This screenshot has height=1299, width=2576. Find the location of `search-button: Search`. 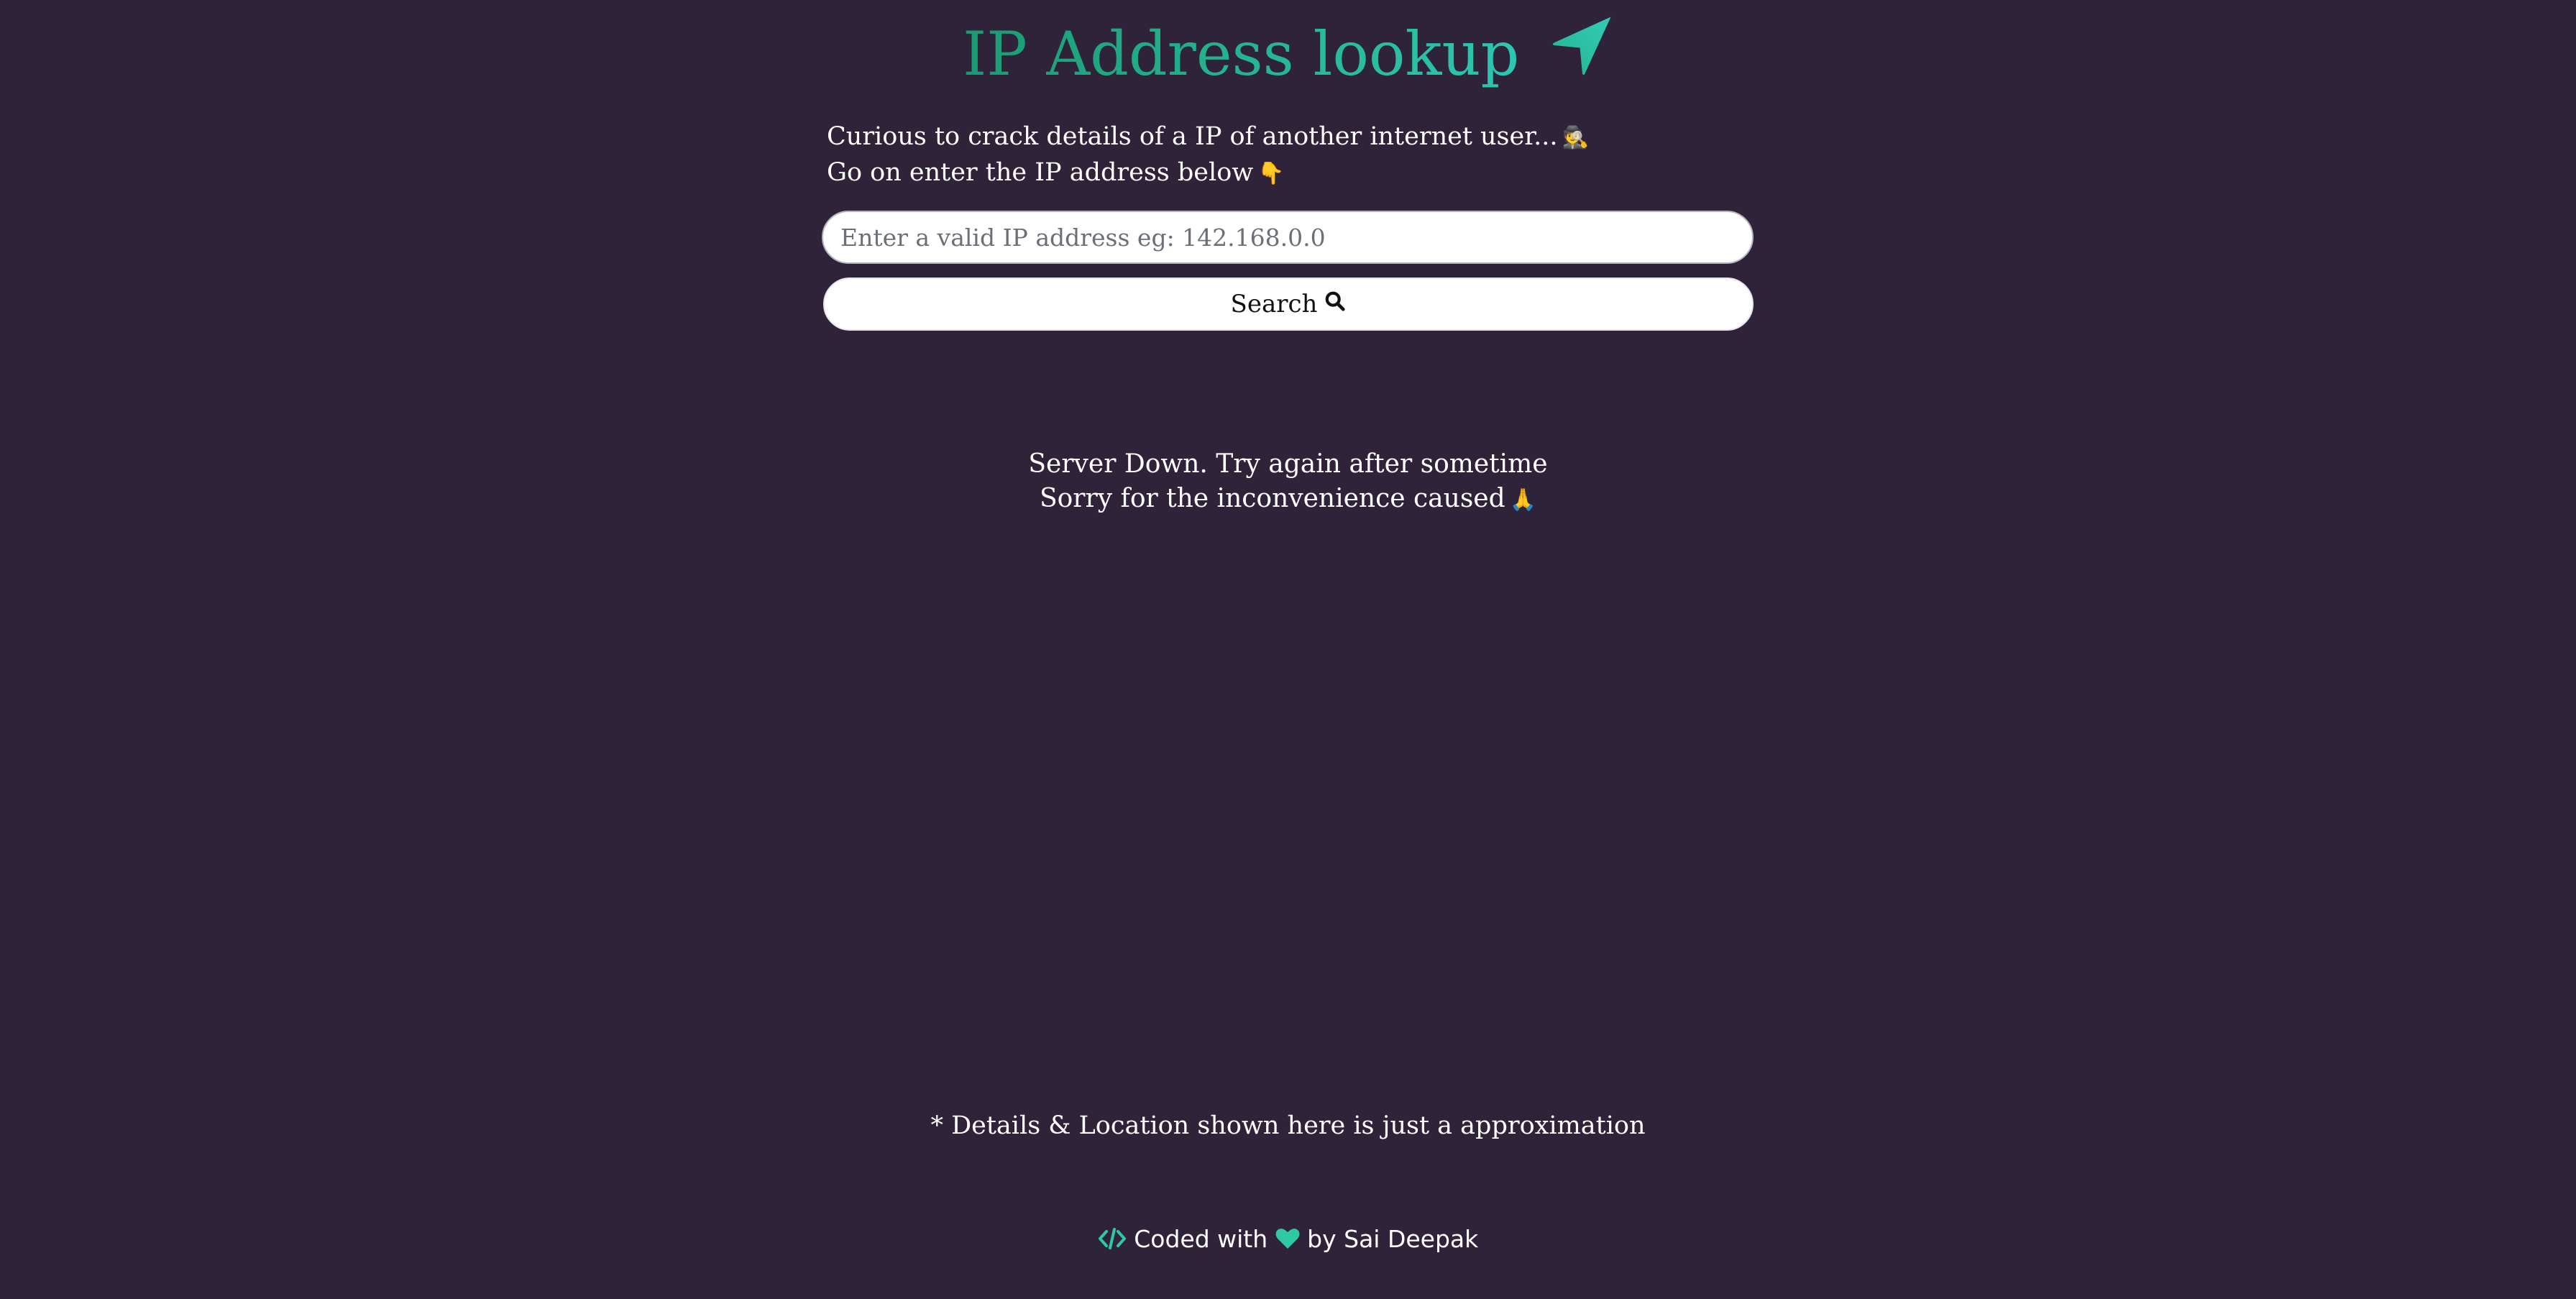

search-button: Search is located at coordinates (1288, 304).